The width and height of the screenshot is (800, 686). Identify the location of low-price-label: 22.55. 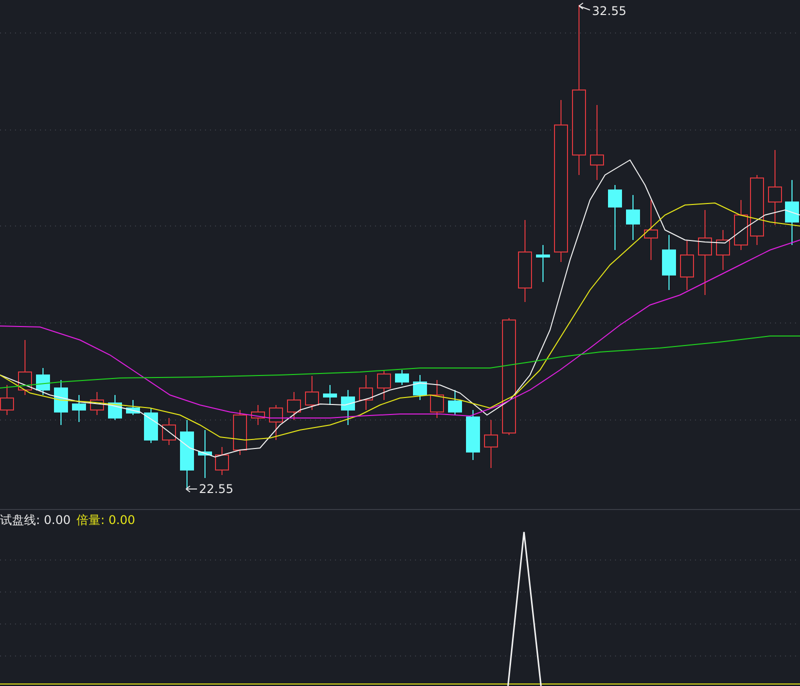
(216, 489).